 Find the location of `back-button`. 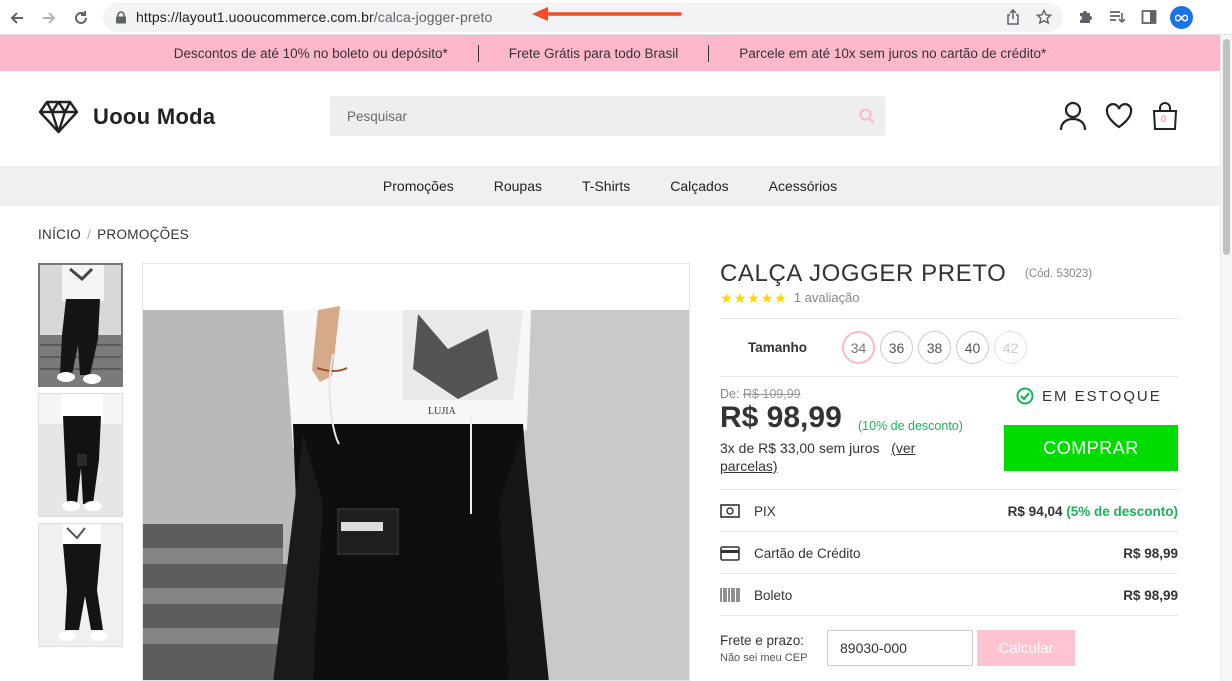

back-button is located at coordinates (17, 18).